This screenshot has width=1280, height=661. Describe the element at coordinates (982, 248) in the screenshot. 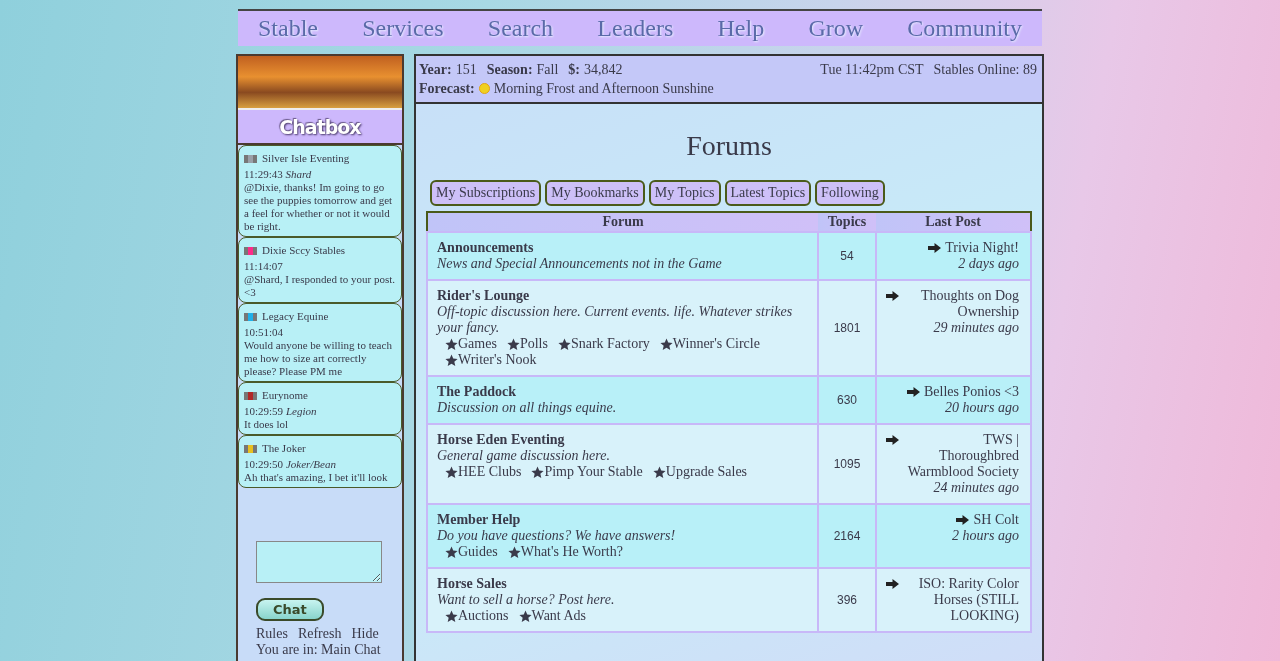

I see `last-post-link: Trivia Night!` at that location.